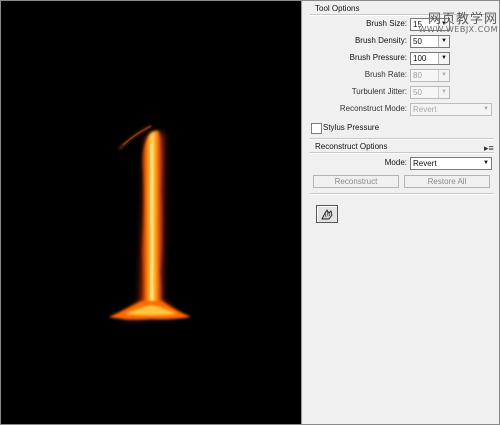 The height and width of the screenshot is (425, 500). What do you see at coordinates (425, 163) in the screenshot?
I see `mode-value: Revert` at bounding box center [425, 163].